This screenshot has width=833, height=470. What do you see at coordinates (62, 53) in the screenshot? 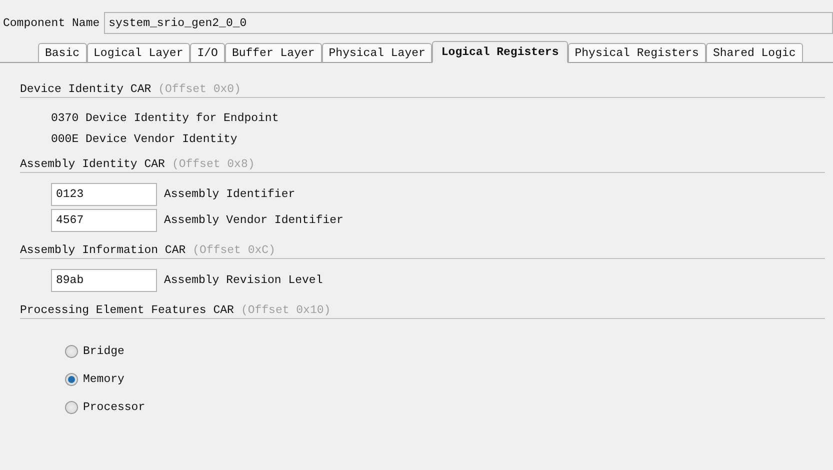
I see `tab: Basic` at bounding box center [62, 53].